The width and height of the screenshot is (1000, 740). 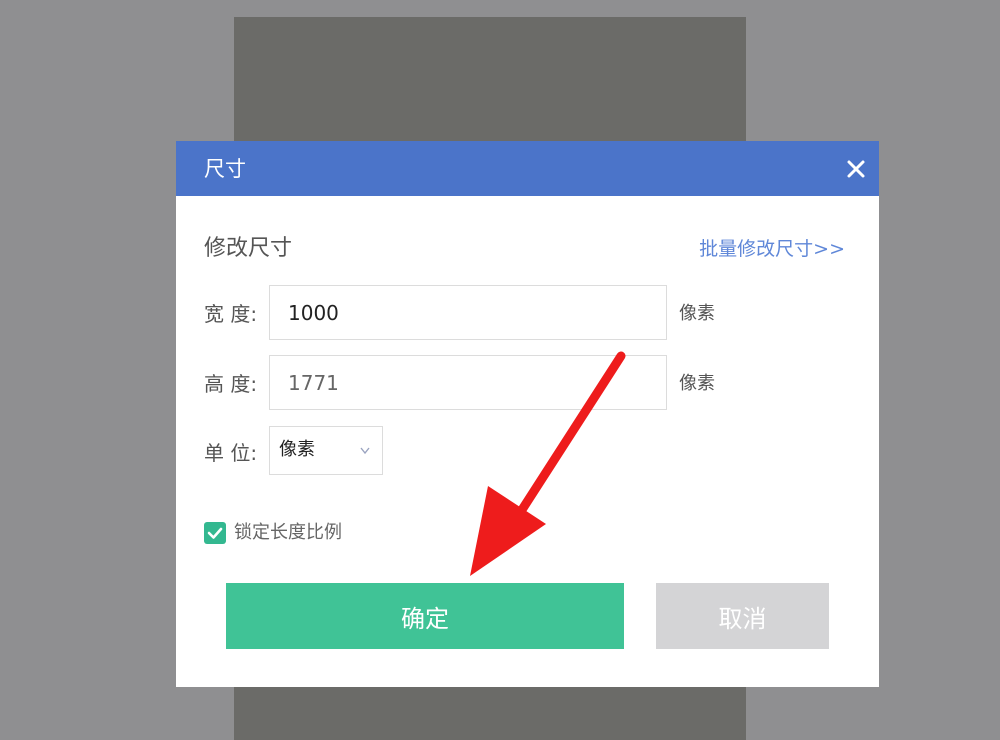 I want to click on width-input, so click(x=468, y=312).